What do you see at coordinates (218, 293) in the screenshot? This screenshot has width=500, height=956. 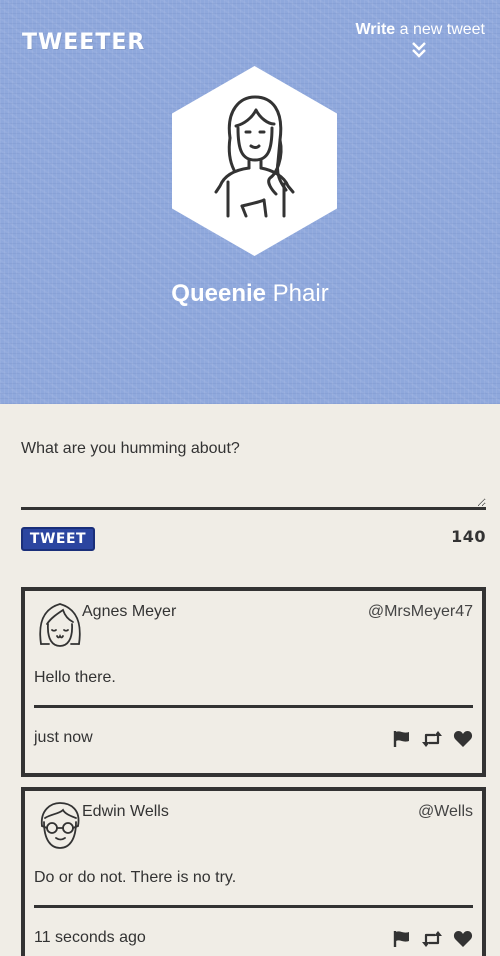 I see `profile-first-name: Queenie` at bounding box center [218, 293].